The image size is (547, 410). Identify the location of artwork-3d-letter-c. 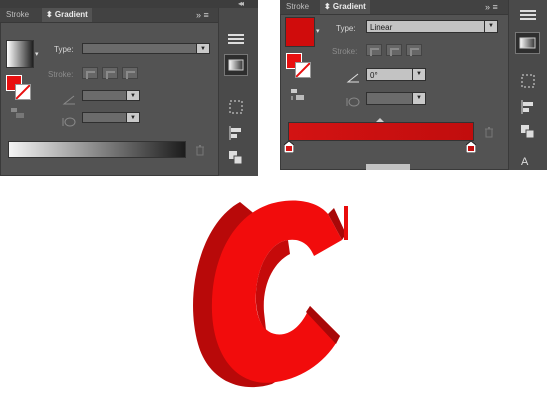
(270, 294).